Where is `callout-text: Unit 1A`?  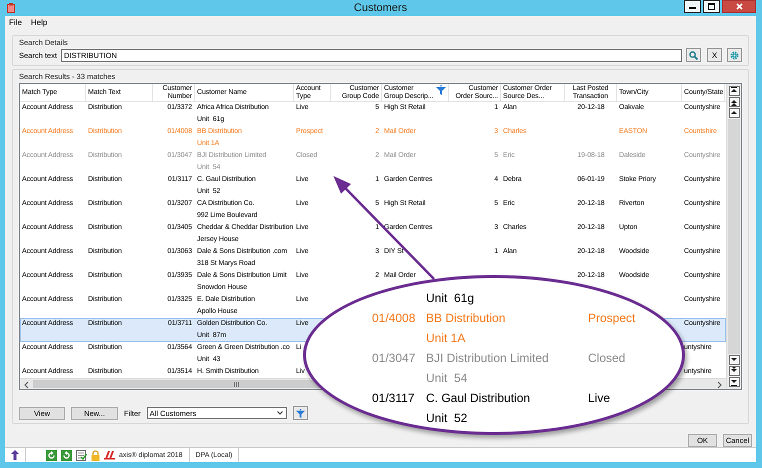 callout-text: Unit 1A is located at coordinates (446, 338).